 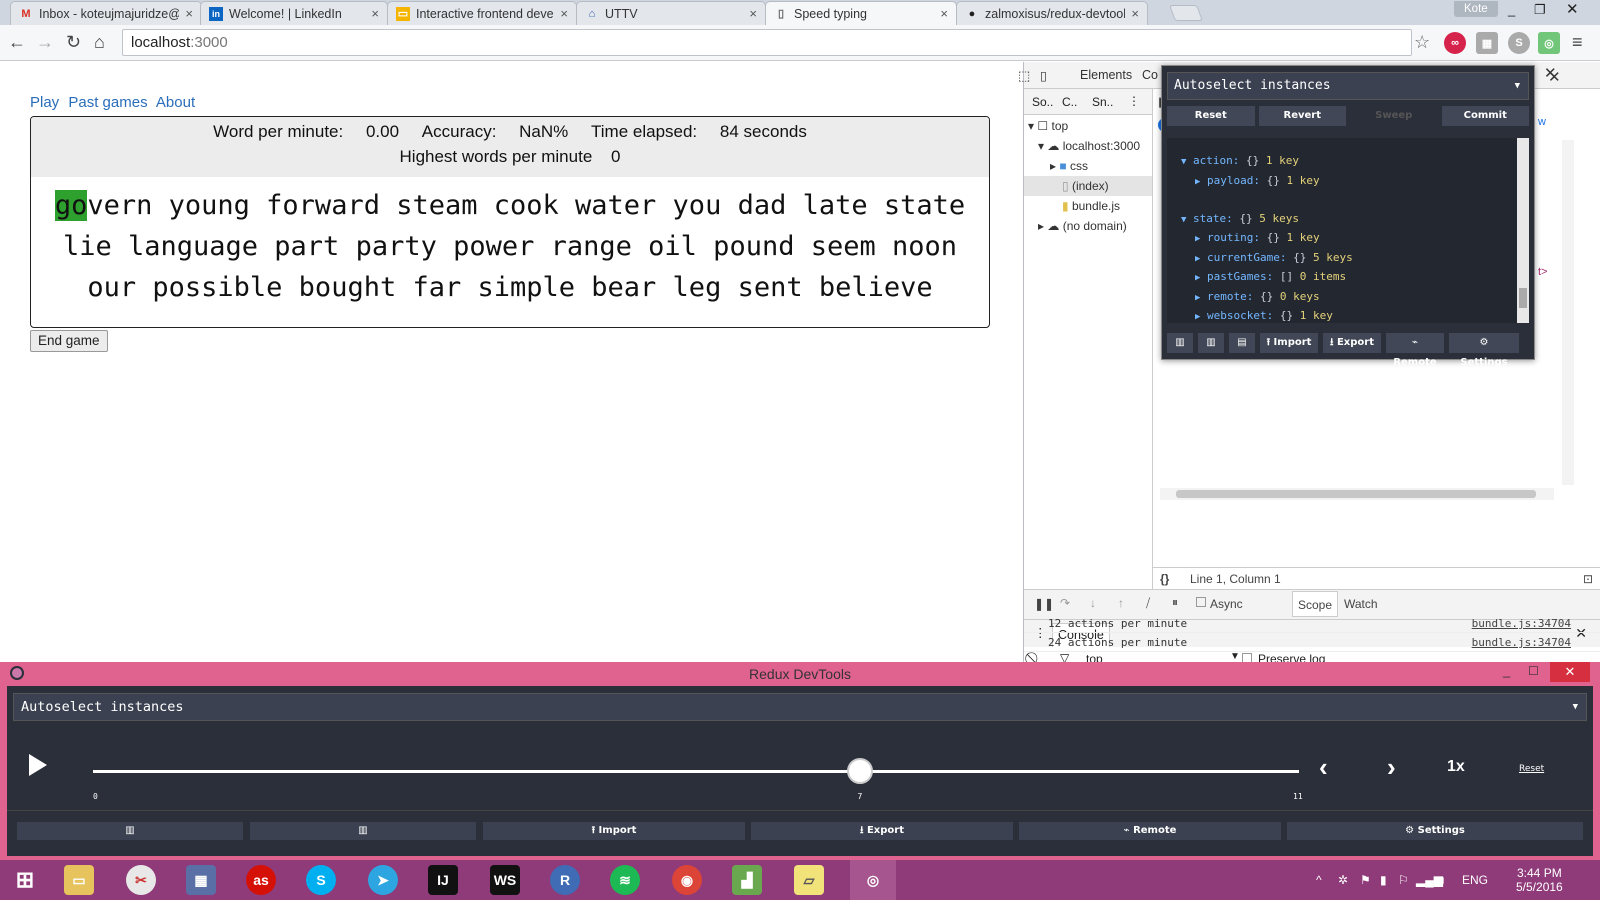 I want to click on tree-item: ▾ ☁ localhost:3000, so click(x=1088, y=146).